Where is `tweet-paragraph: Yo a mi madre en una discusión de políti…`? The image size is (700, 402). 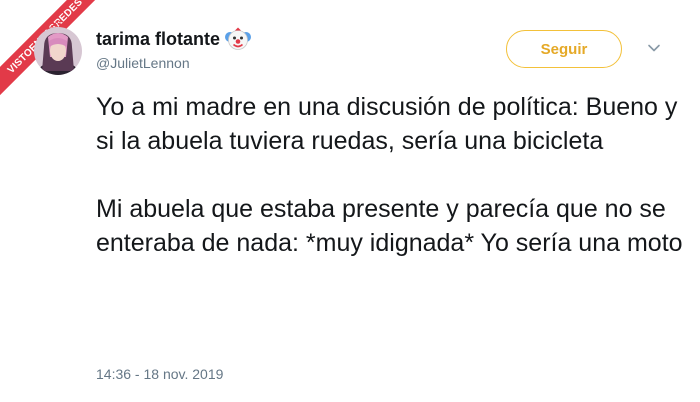
tweet-paragraph: Yo a mi madre en una discusión de políti… is located at coordinates (387, 124).